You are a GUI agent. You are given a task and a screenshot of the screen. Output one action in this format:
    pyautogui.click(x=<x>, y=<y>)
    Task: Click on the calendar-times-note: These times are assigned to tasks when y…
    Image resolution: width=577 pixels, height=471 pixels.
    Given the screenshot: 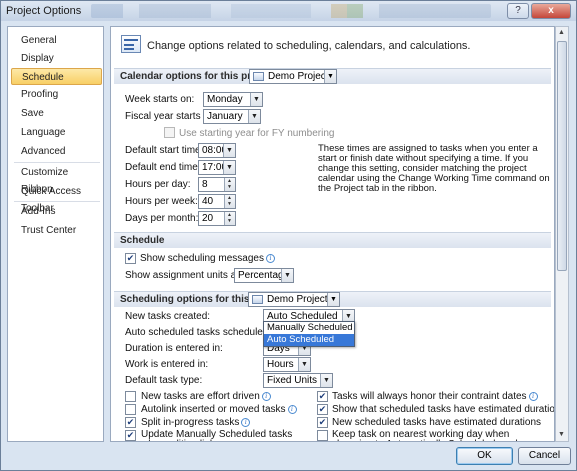 What is the action you would take?
    pyautogui.click(x=434, y=168)
    